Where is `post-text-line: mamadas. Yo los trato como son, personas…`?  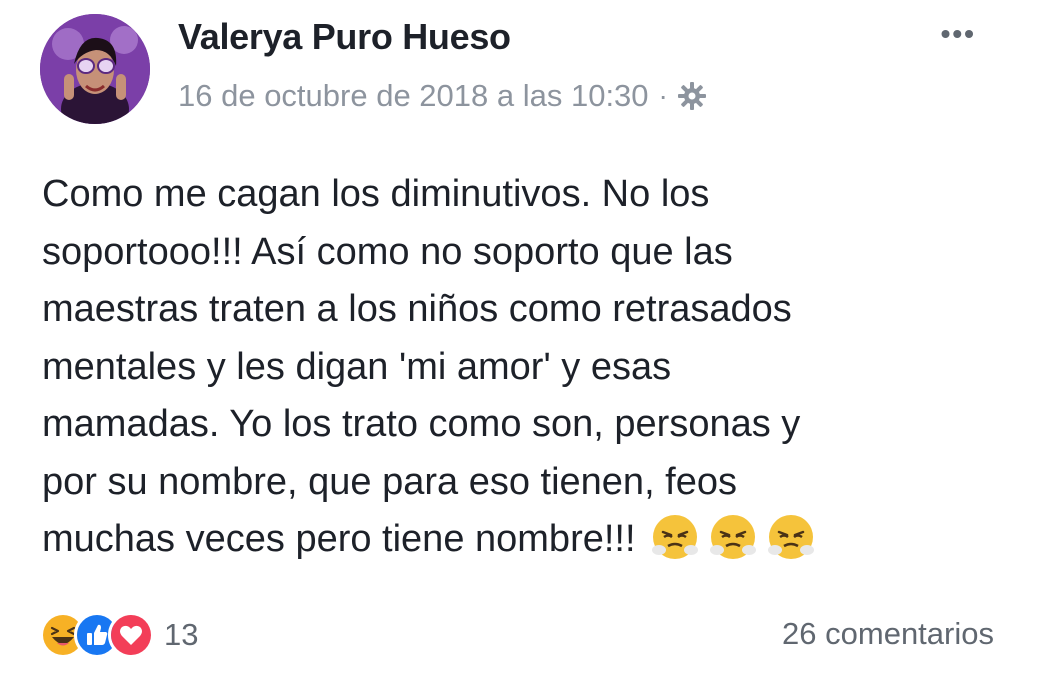 post-text-line: mamadas. Yo los trato como son, personas… is located at coordinates (421, 424).